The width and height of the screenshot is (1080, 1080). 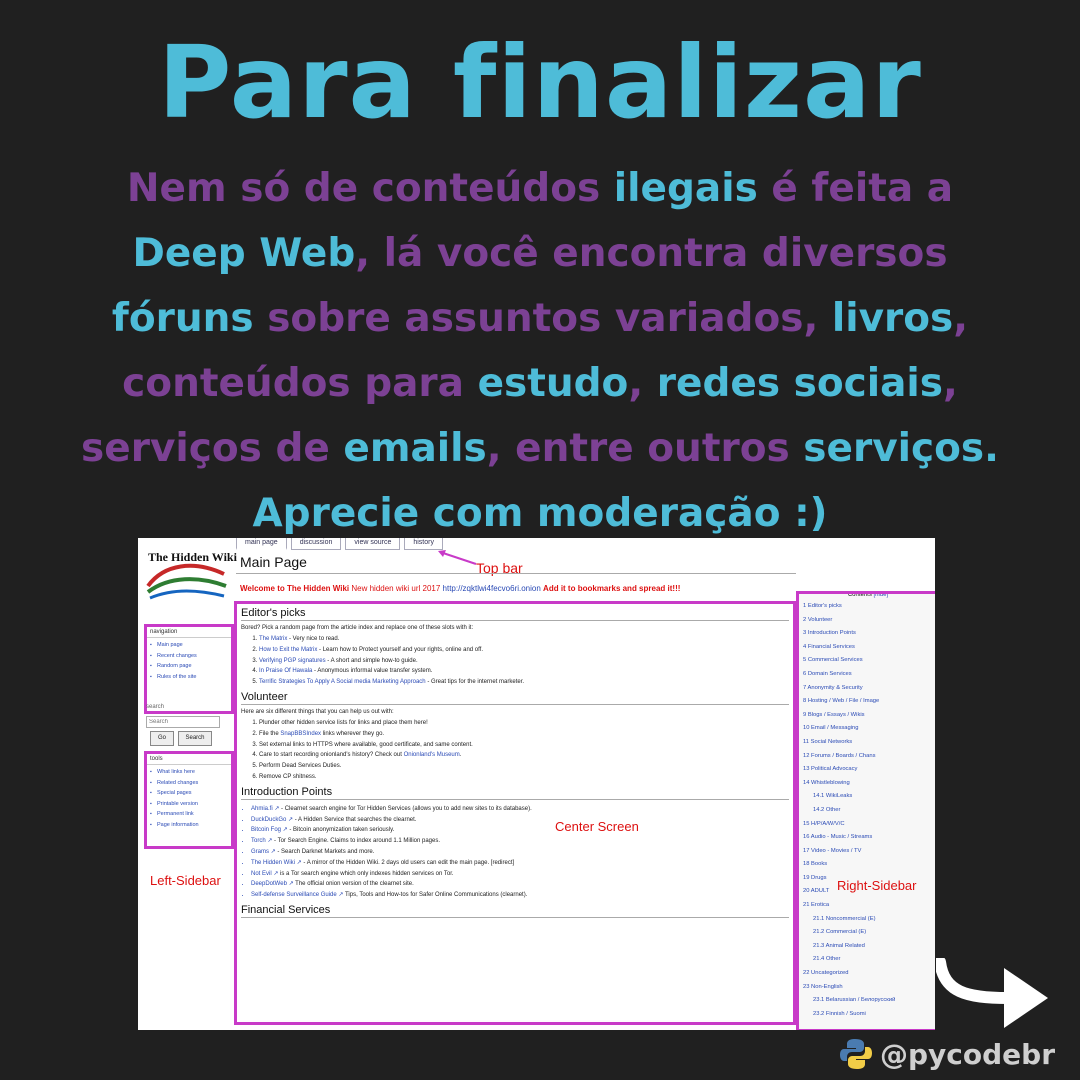 I want to click on contents-item: 14.2 Other, so click(x=869, y=811).